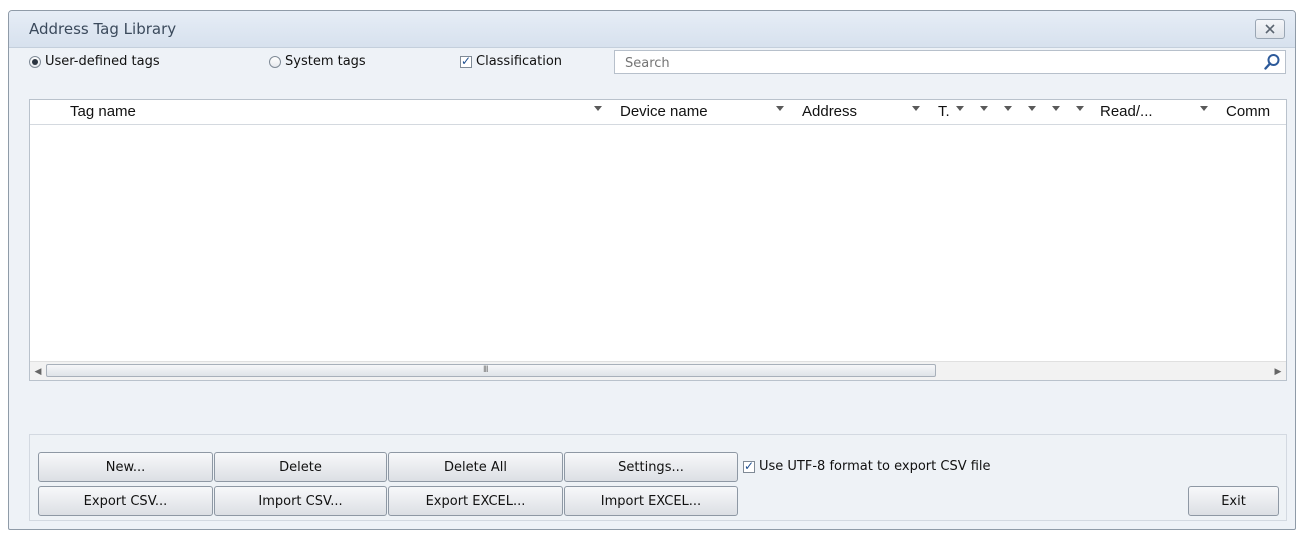 This screenshot has width=1298, height=539. I want to click on chevron-right-icon: ▶, so click(1278, 371).